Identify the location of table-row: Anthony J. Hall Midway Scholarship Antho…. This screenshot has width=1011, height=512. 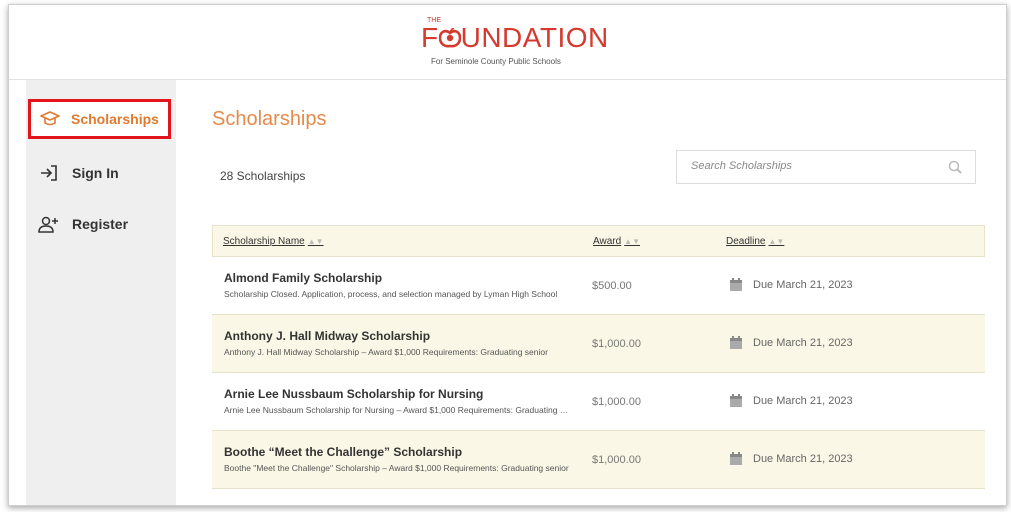
(598, 344).